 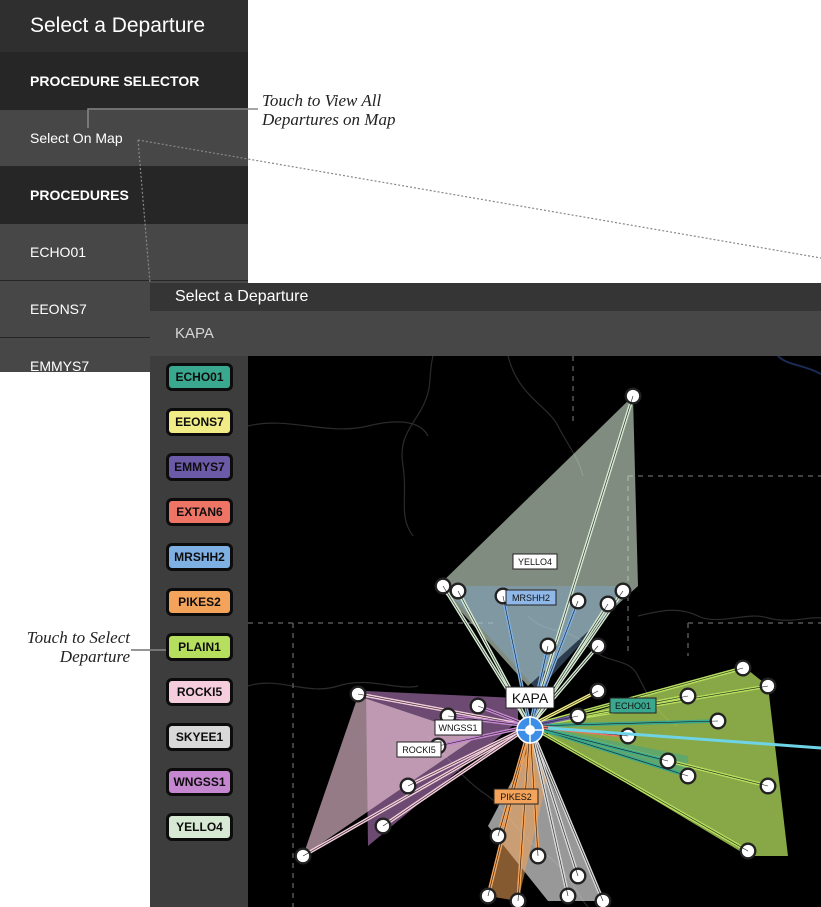 What do you see at coordinates (199, 737) in the screenshot?
I see `procedure-button-skyee1: SKYEE1` at bounding box center [199, 737].